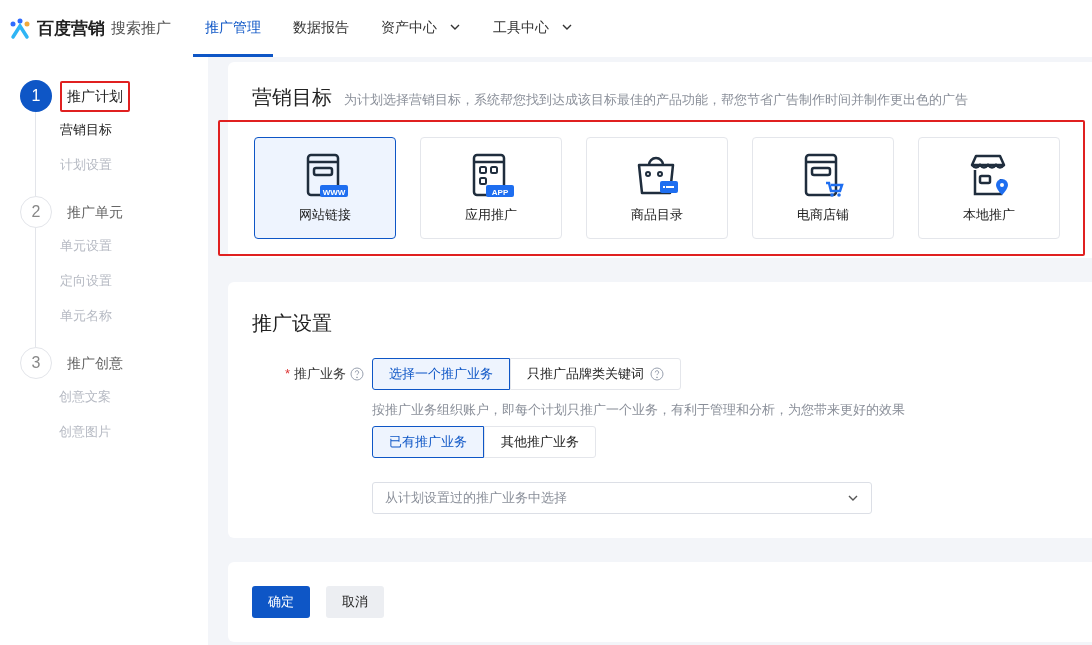  Describe the element at coordinates (656, 100) in the screenshot. I see `section-description: 为计划选择营销目标，系统帮您找到达成该目标最佳的产品功能，帮您节省广告制作时间并制作更出色的广告` at that location.